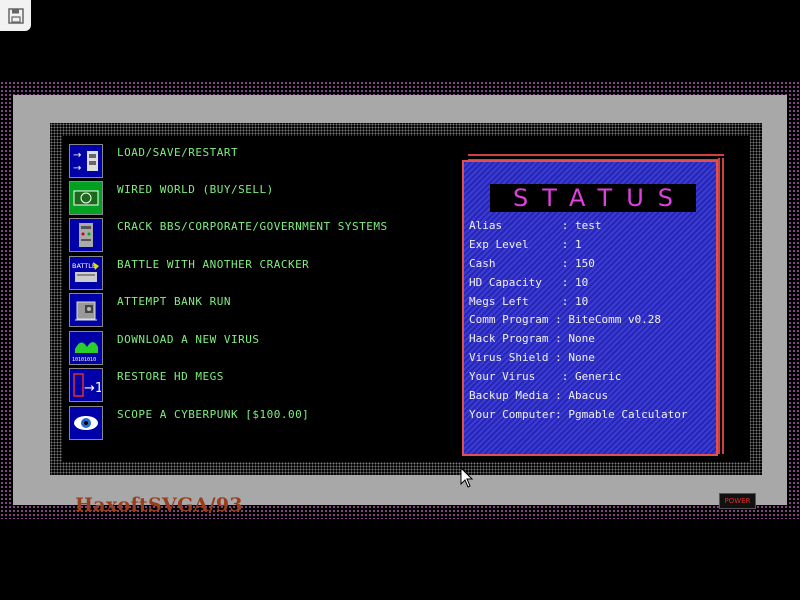 The height and width of the screenshot is (600, 800). Describe the element at coordinates (545, 377) in the screenshot. I see `status-line: Your Virus : Generic` at that location.